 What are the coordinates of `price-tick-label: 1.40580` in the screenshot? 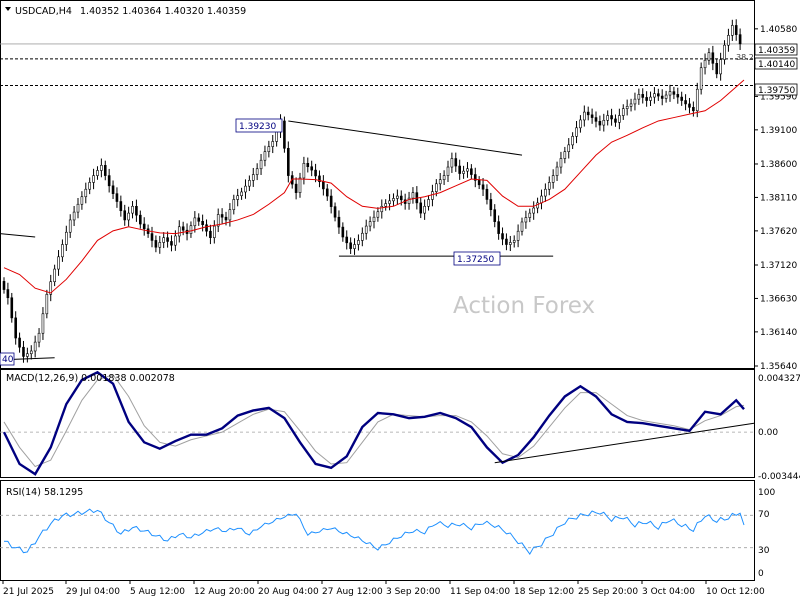 It's located at (778, 30).